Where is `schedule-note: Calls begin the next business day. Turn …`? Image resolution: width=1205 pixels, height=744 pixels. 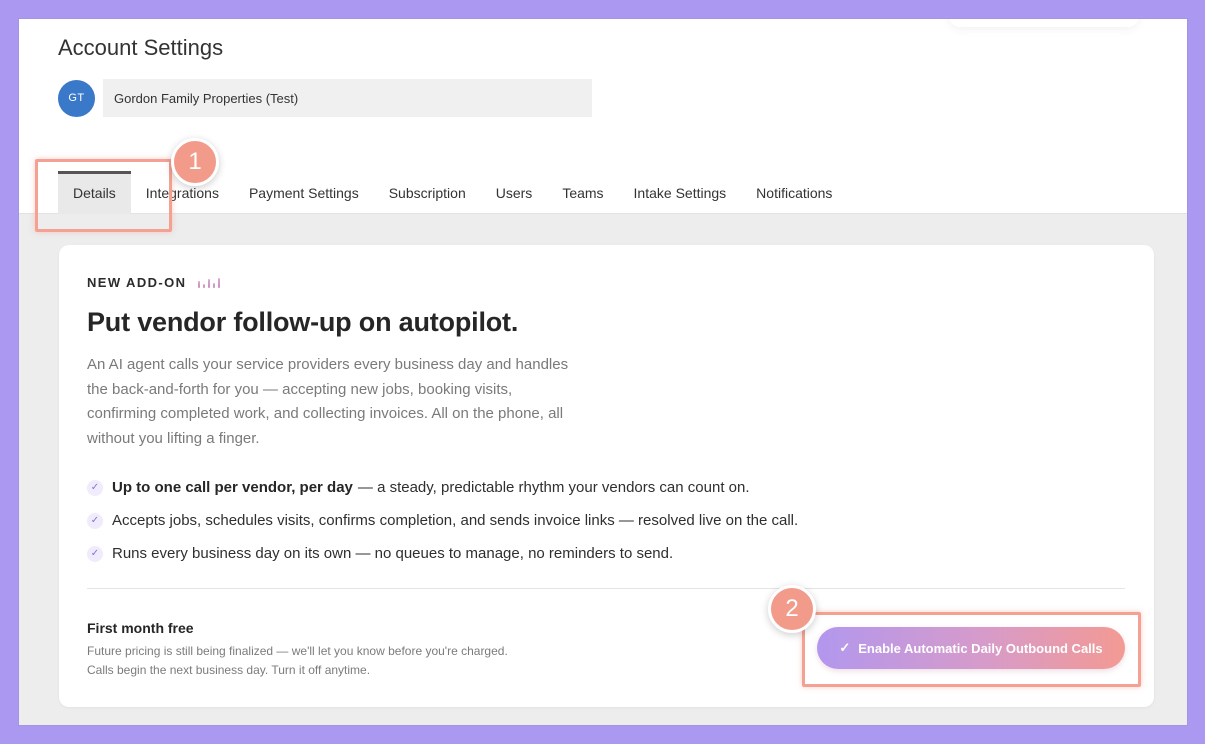
schedule-note: Calls begin the next business day. Turn … is located at coordinates (229, 670).